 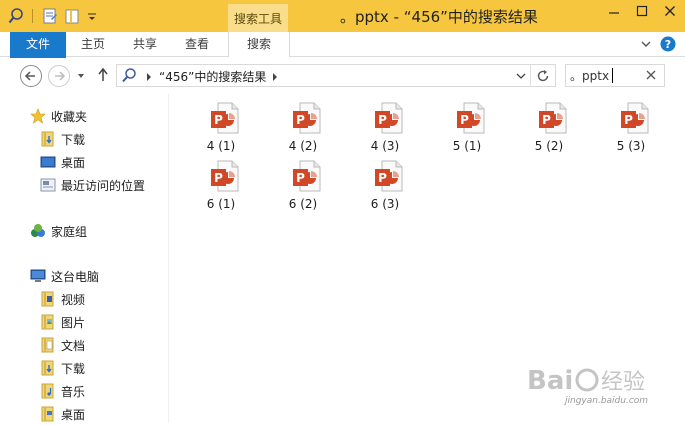 What do you see at coordinates (605, 75) in the screenshot?
I see `search-input` at bounding box center [605, 75].